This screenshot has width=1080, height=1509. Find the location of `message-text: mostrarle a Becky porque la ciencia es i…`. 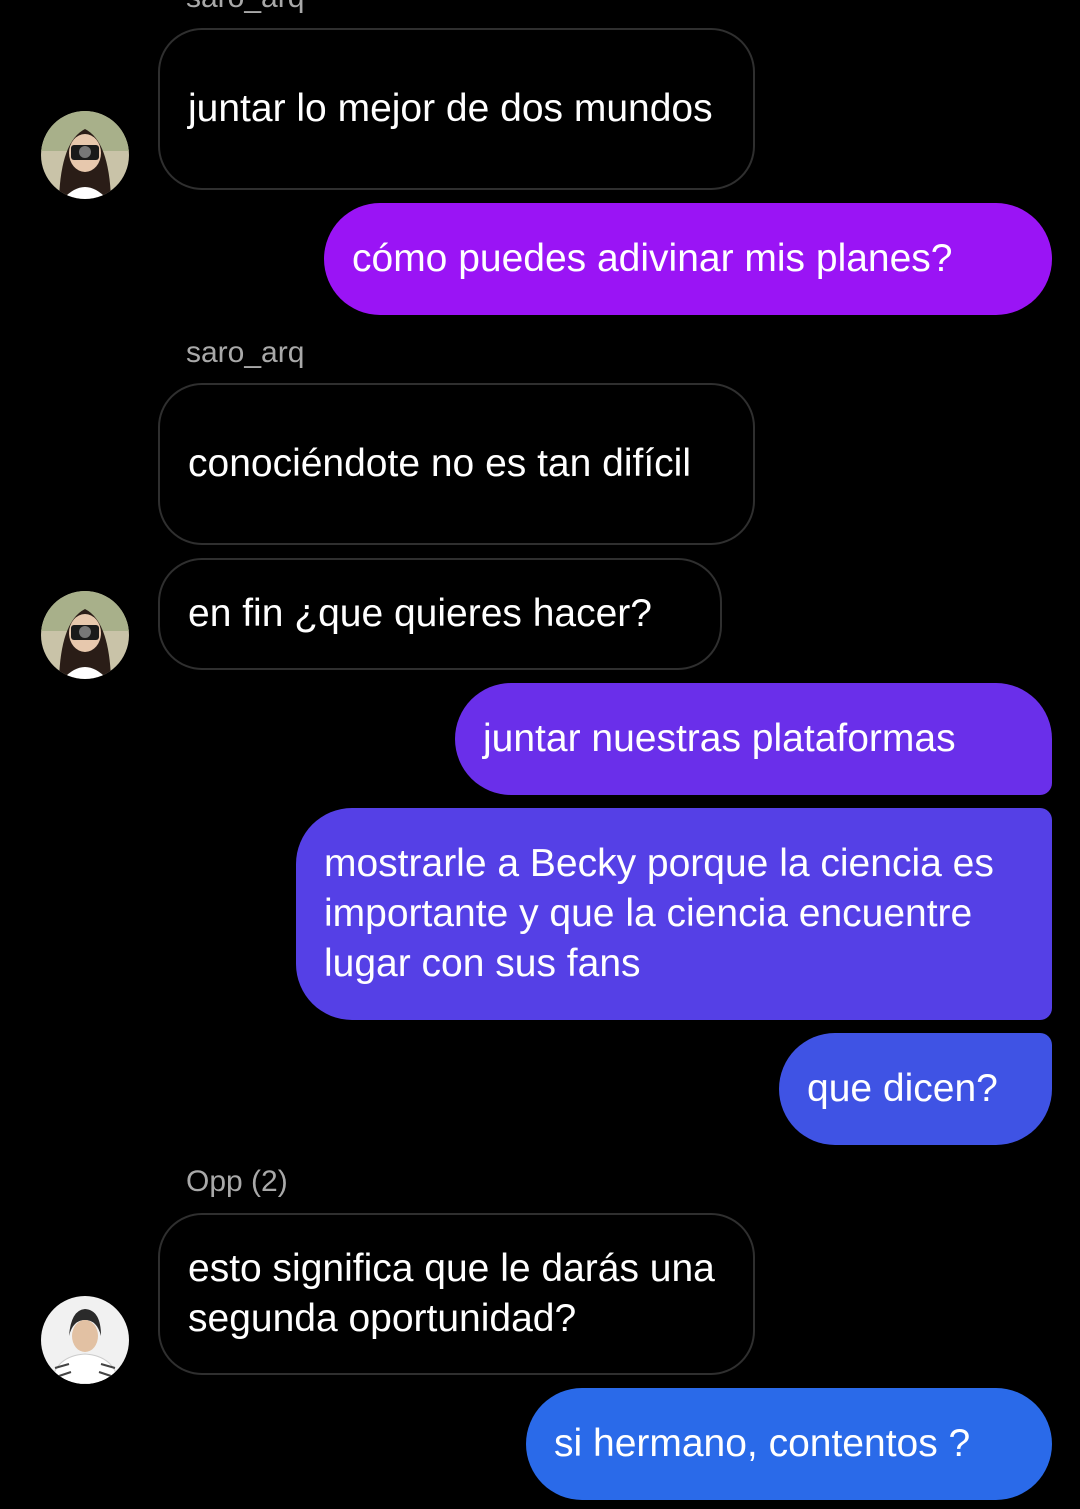

message-text: mostrarle a Becky porque la ciencia es i… is located at coordinates (659, 913).